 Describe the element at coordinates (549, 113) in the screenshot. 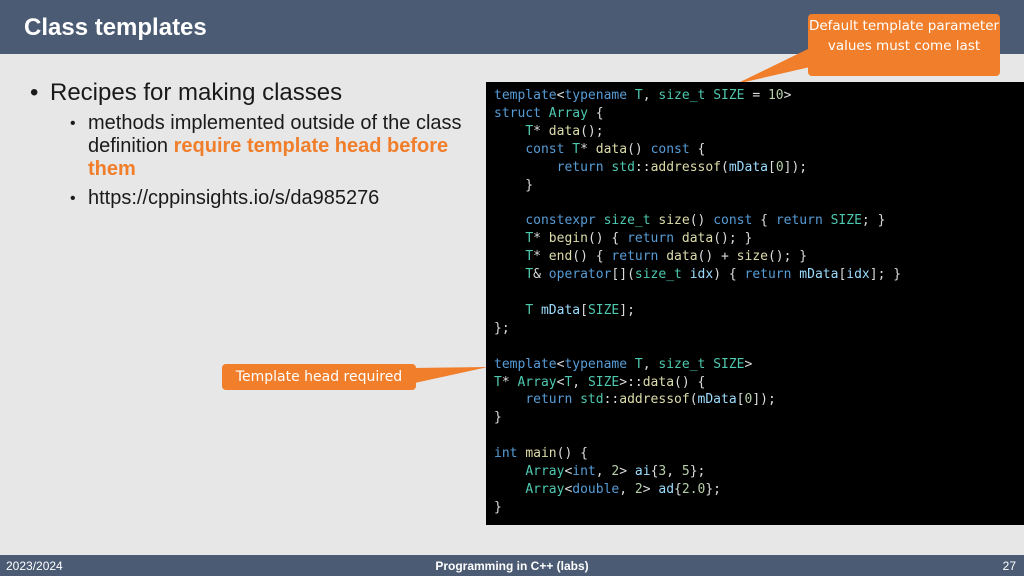

I see `code-line: struct Array {` at that location.